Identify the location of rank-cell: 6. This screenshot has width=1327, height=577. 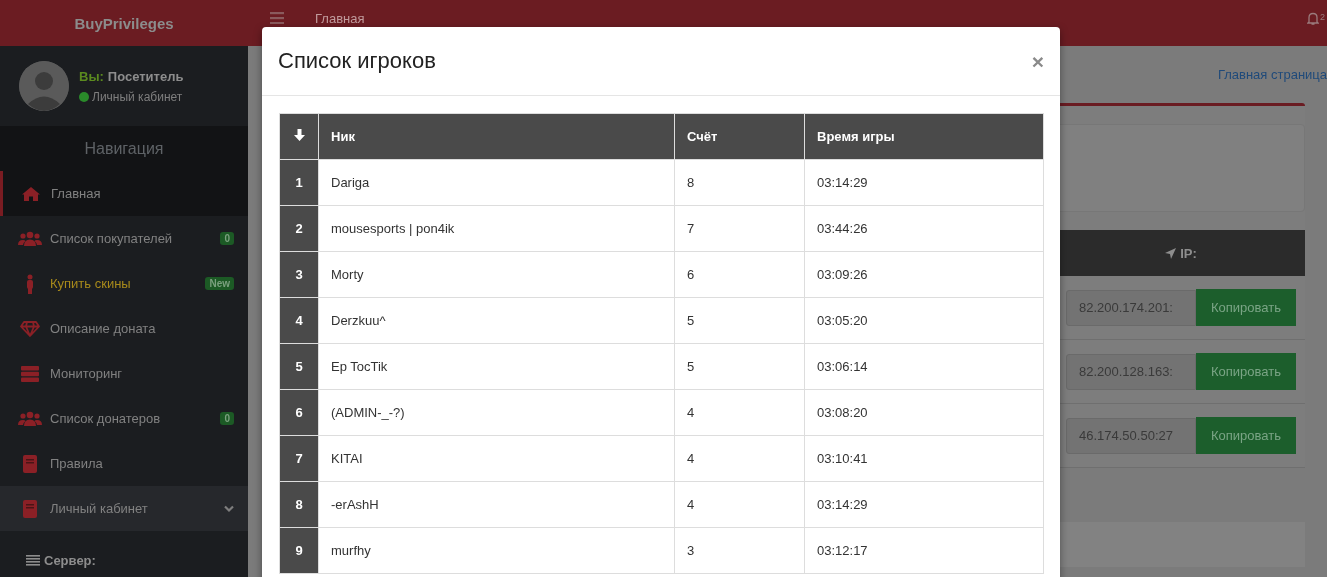
(299, 412).